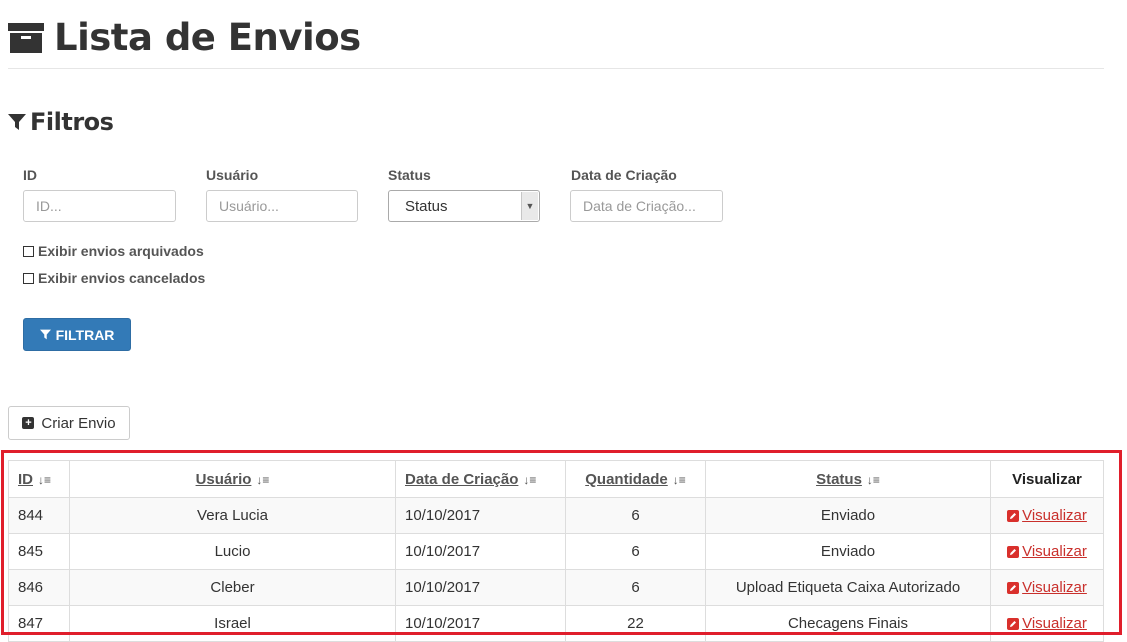 The height and width of the screenshot is (642, 1127). What do you see at coordinates (232, 587) in the screenshot?
I see `cell-user: Cleber` at bounding box center [232, 587].